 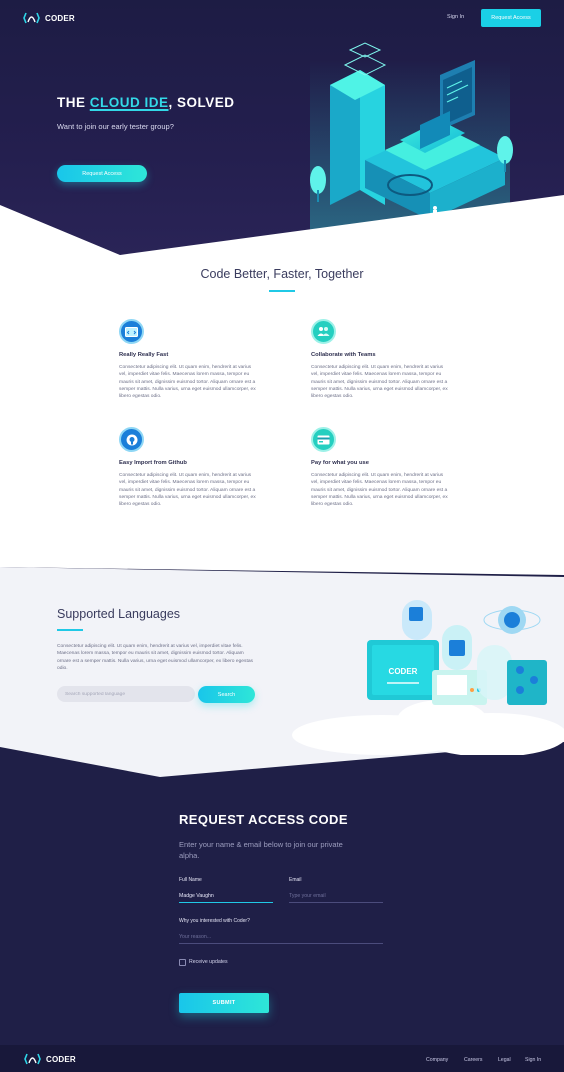 What do you see at coordinates (115, 126) in the screenshot?
I see `hero-subtitle: Want to join our early tester group?` at bounding box center [115, 126].